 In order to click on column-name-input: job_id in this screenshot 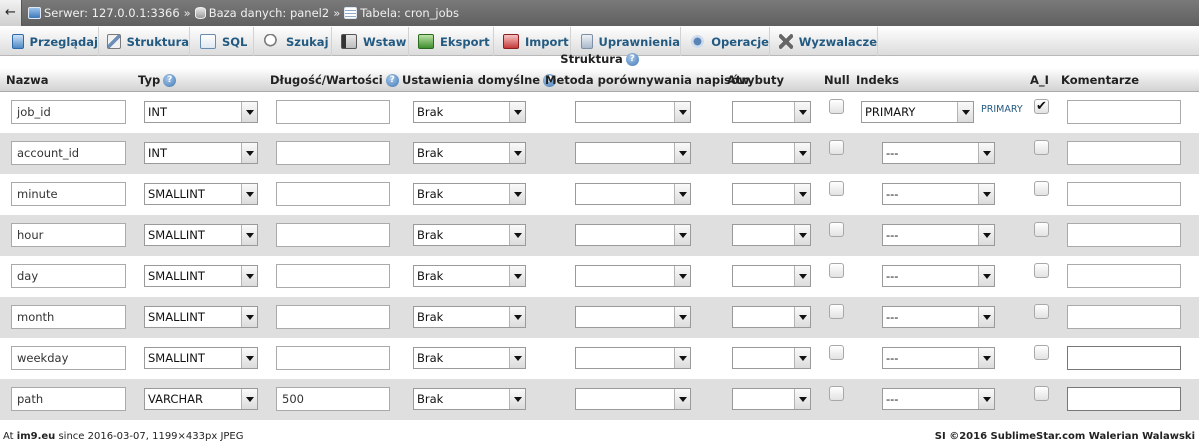, I will do `click(68, 112)`.